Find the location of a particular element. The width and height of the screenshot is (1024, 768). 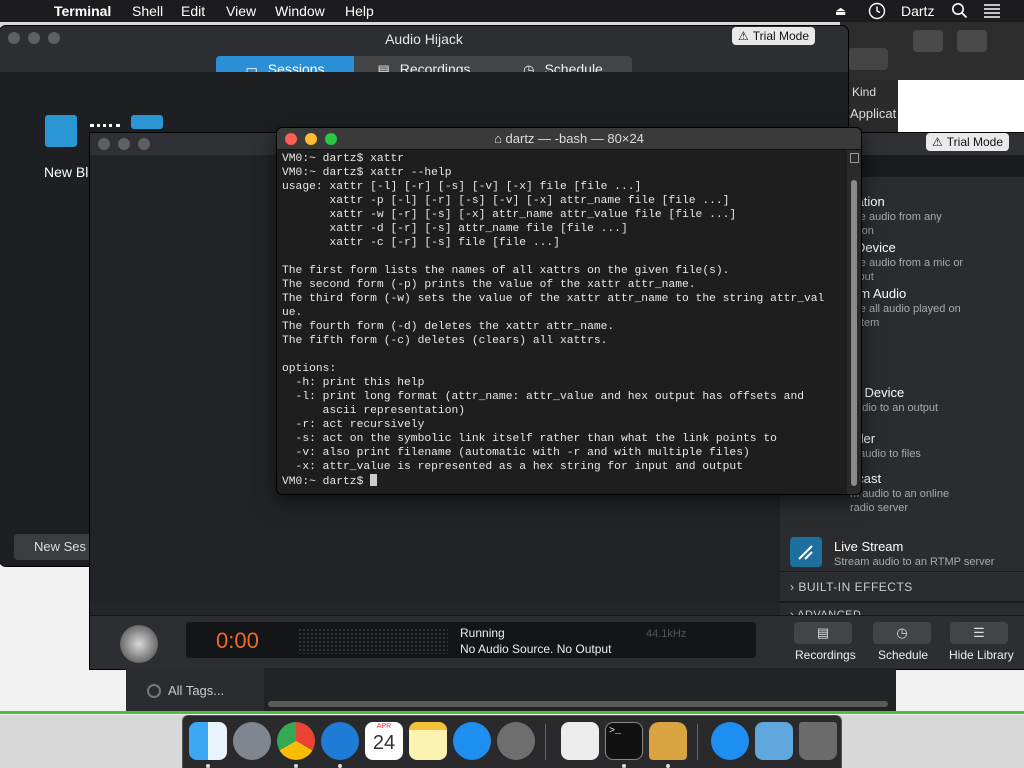

recordings-button: ▤ is located at coordinates (823, 633).